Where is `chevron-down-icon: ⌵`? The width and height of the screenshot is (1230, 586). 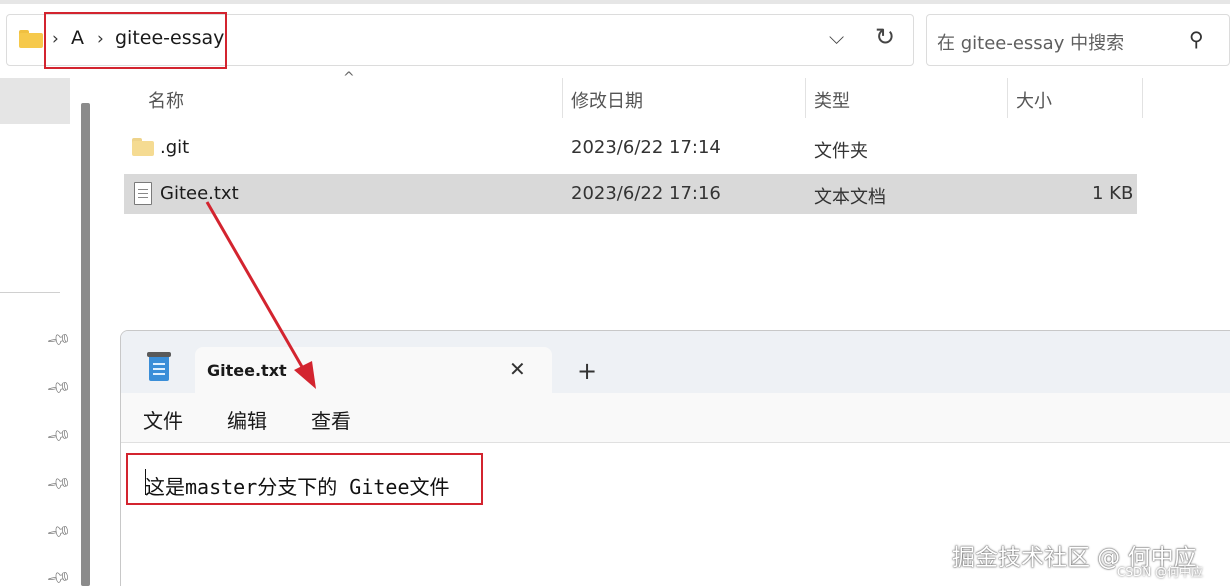 chevron-down-icon: ⌵ is located at coordinates (836, 37).